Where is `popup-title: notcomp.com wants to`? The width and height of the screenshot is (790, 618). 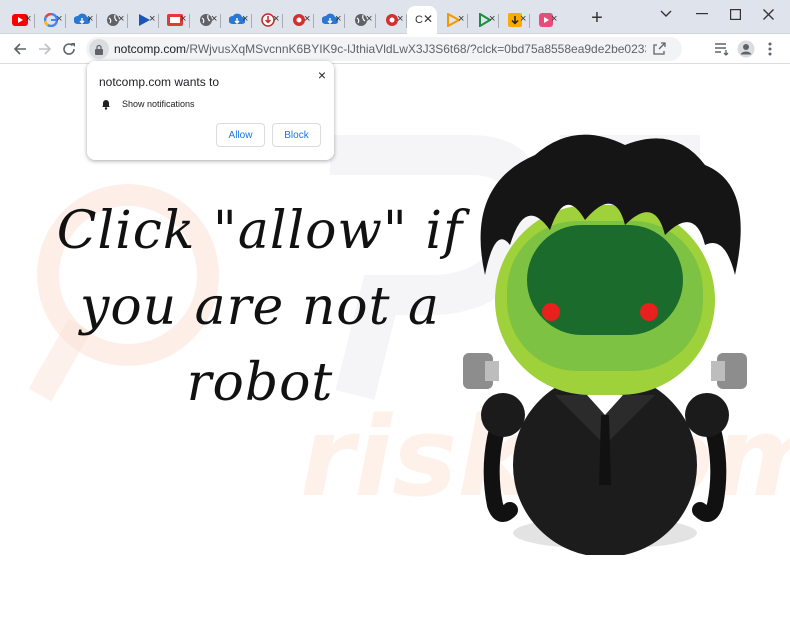 popup-title: notcomp.com wants to is located at coordinates (159, 82).